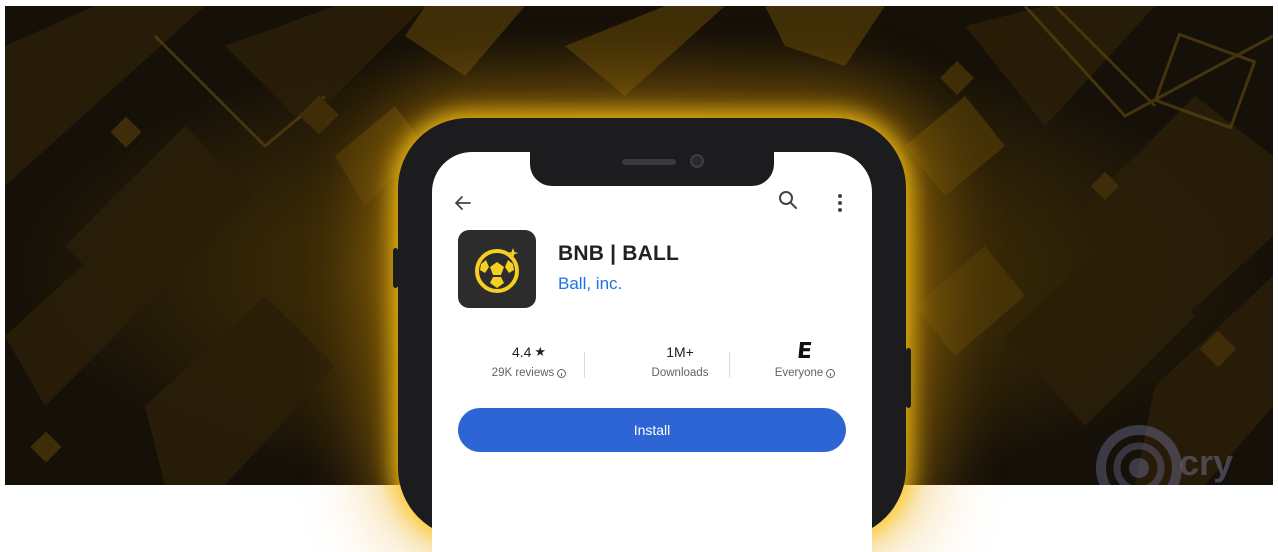  What do you see at coordinates (908, 378) in the screenshot?
I see `phone-power-button` at bounding box center [908, 378].